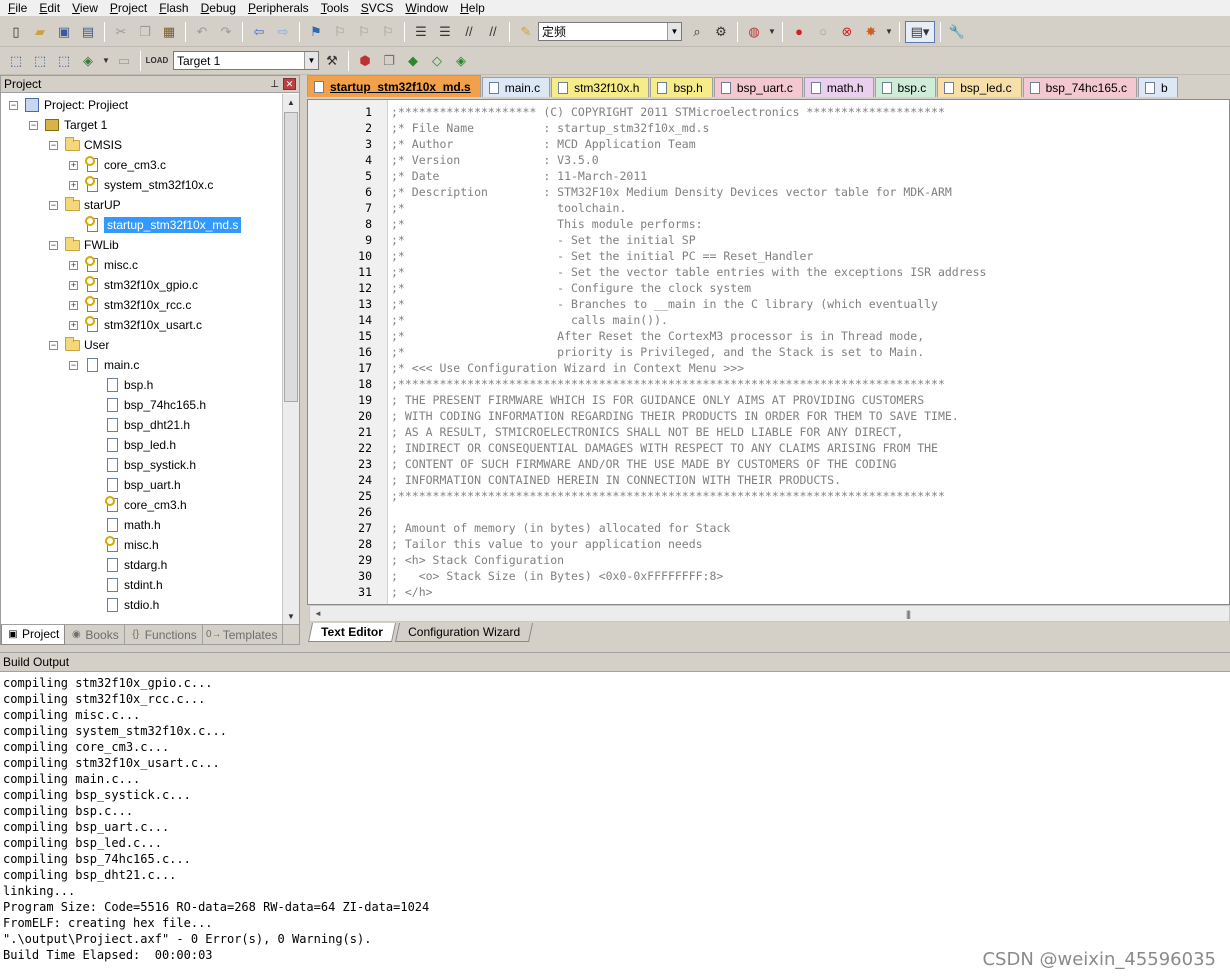  What do you see at coordinates (799, 32) in the screenshot?
I see `breakpoint-insert-icon: ●` at bounding box center [799, 32].